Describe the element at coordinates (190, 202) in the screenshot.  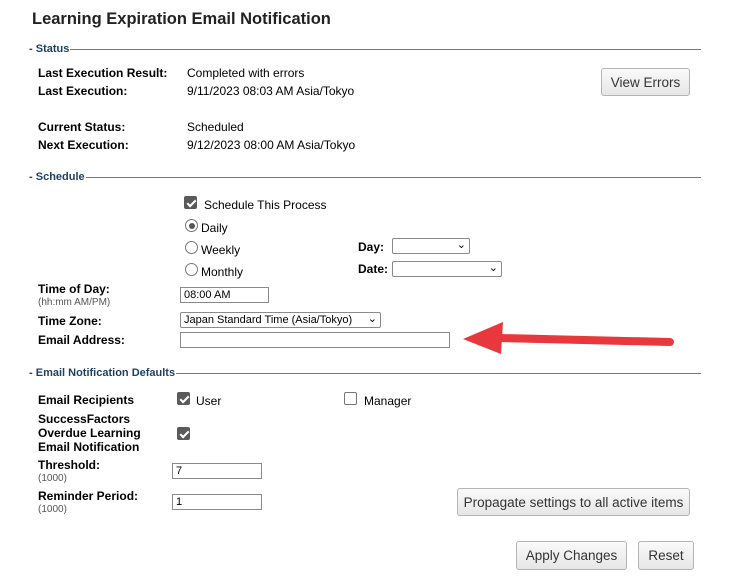
I see `schedule-process-checkbox` at that location.